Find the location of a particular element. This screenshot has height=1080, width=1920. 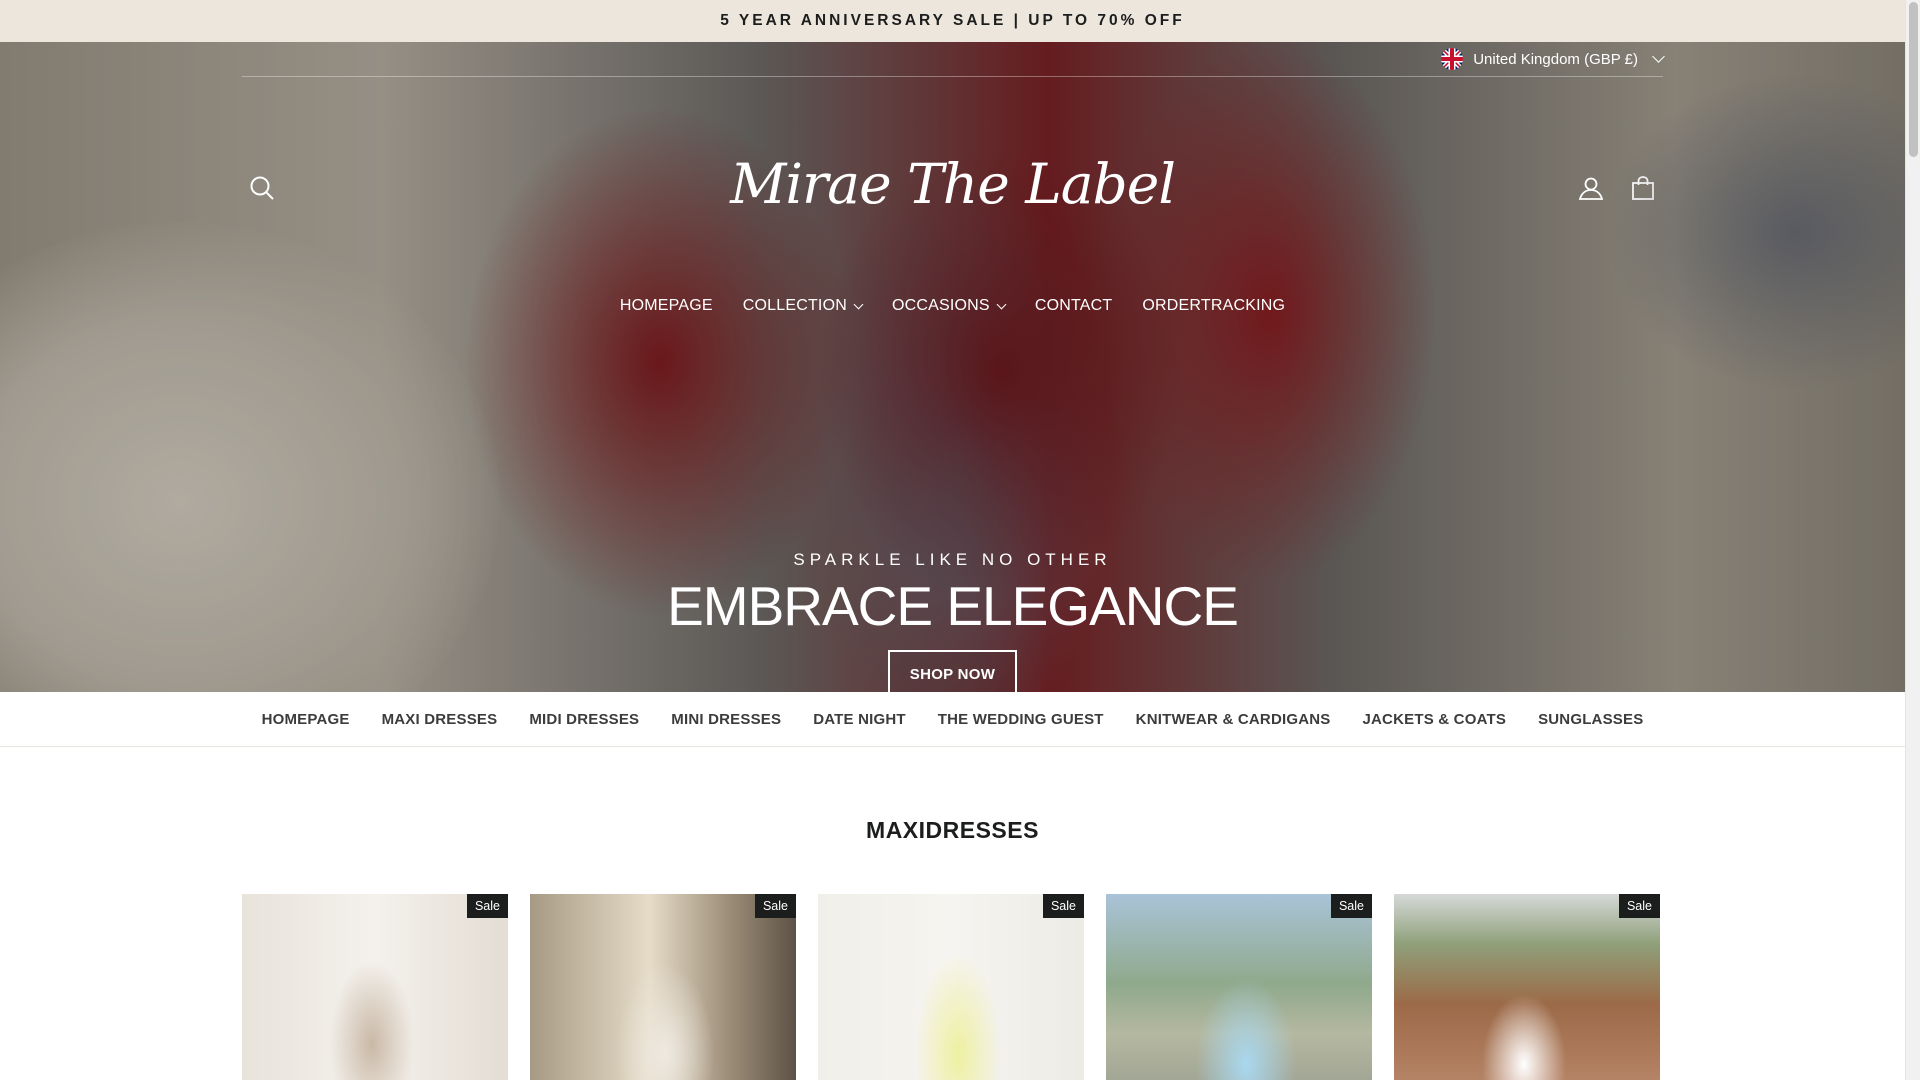

category-link-midi-dresses: MIDI DRESSES is located at coordinates (584, 719).